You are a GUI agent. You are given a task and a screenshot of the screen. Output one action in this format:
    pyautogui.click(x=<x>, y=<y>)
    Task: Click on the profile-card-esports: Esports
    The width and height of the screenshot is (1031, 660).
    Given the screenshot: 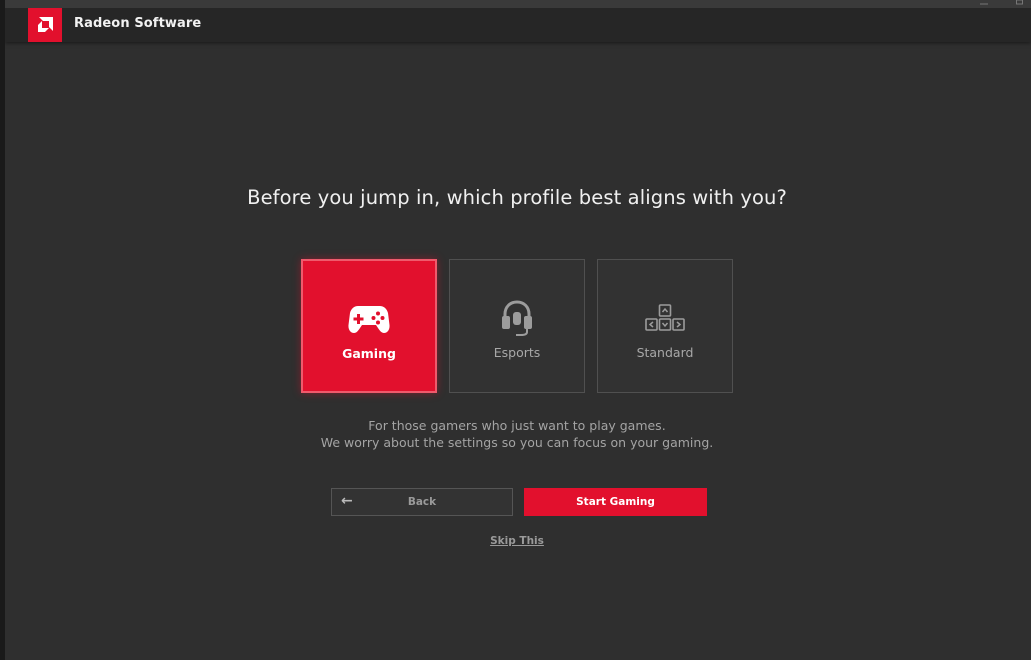 What is the action you would take?
    pyautogui.click(x=517, y=326)
    